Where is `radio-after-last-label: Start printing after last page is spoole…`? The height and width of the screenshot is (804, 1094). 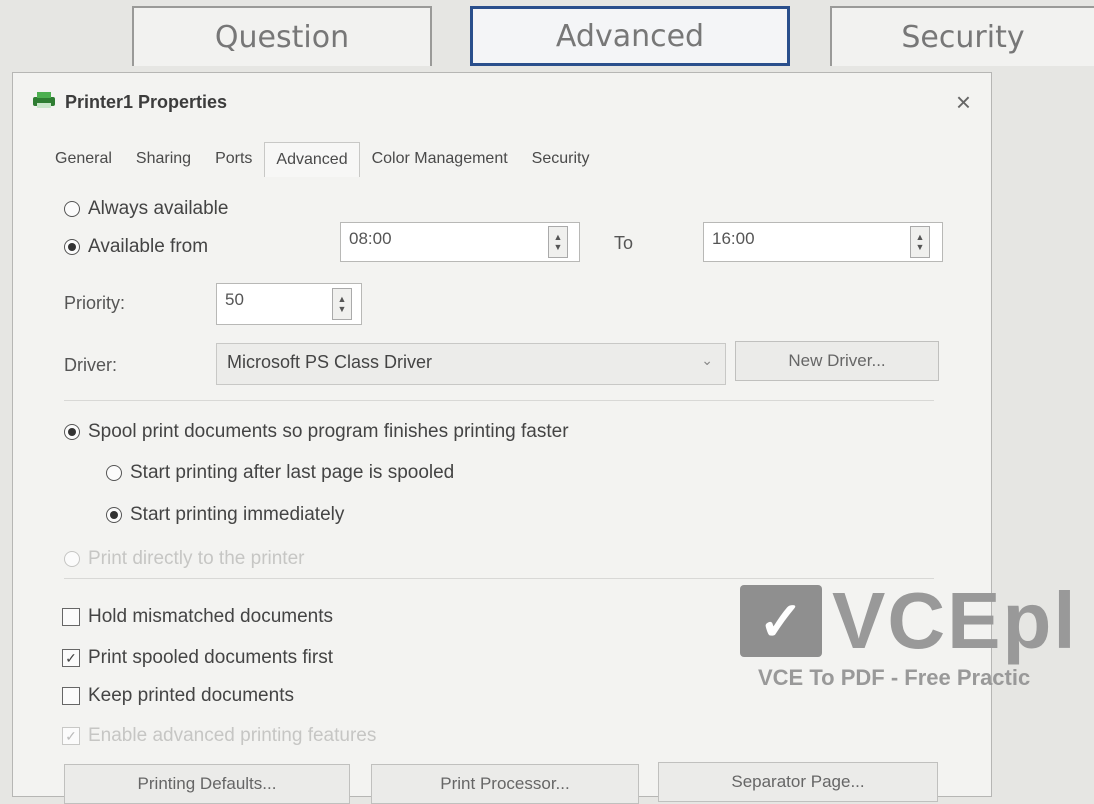 radio-after-last-label: Start printing after last page is spoole… is located at coordinates (292, 472).